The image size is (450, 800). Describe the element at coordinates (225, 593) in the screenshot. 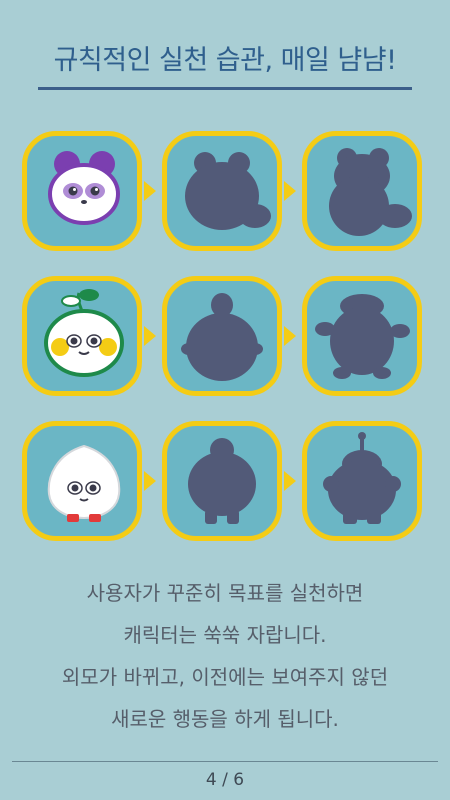

I see `description-line-1: 사용자가 꾸준히 목표를 실천하면` at that location.